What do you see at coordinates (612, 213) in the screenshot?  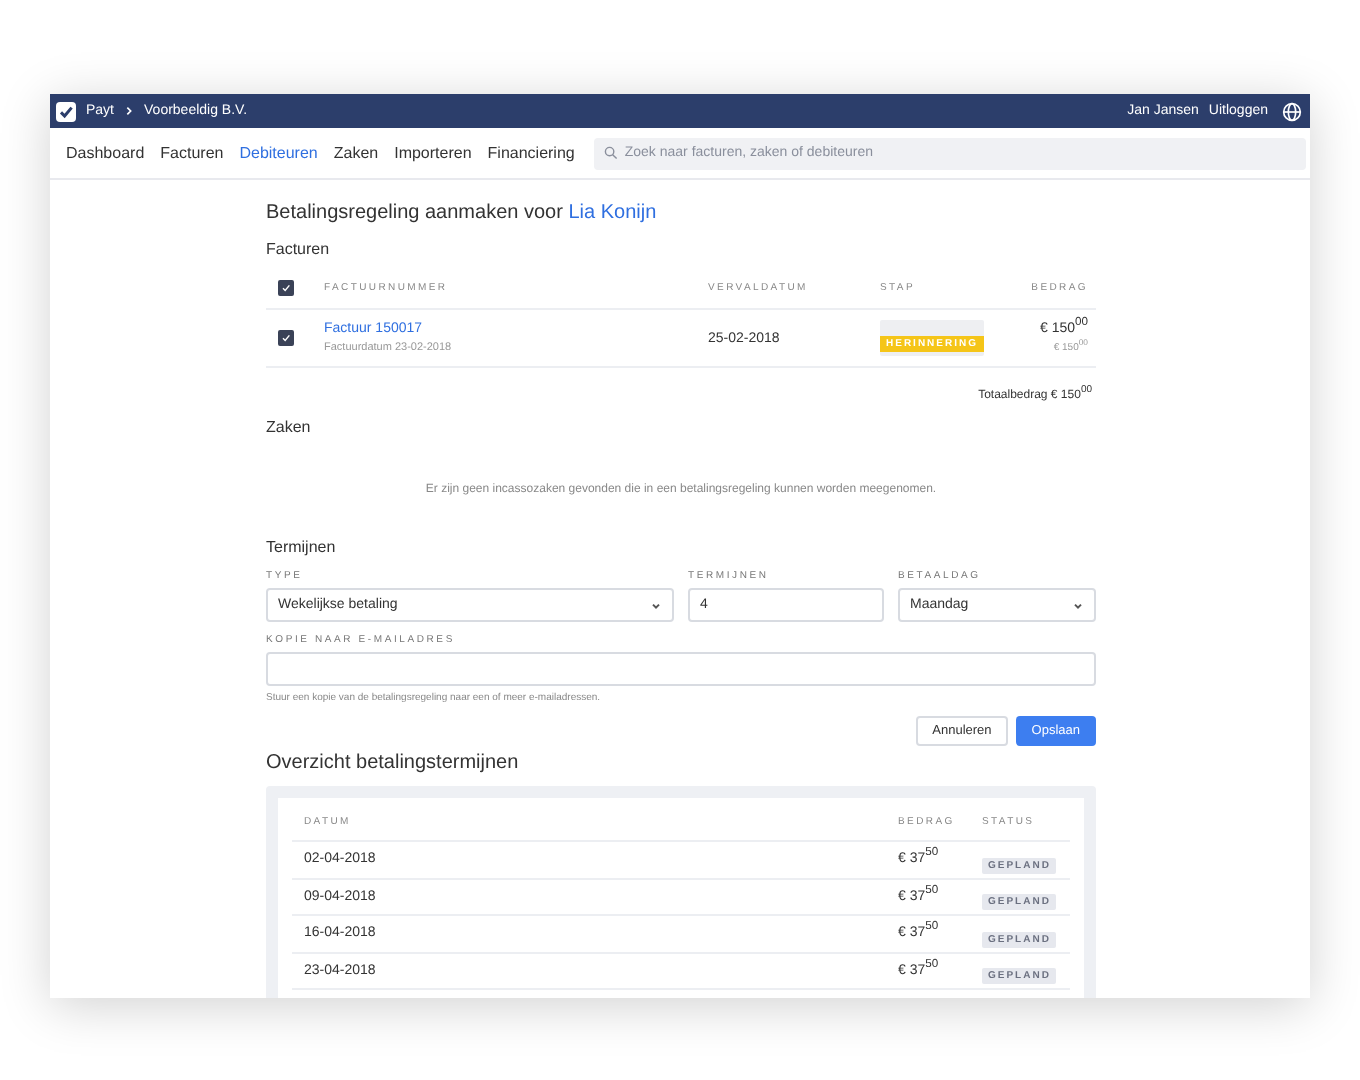 I see `customer-link: Lia Konijn` at bounding box center [612, 213].